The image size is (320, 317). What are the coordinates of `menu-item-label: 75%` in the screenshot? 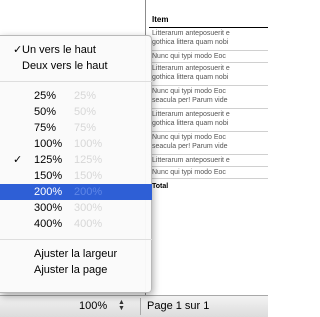 It's located at (45, 128).